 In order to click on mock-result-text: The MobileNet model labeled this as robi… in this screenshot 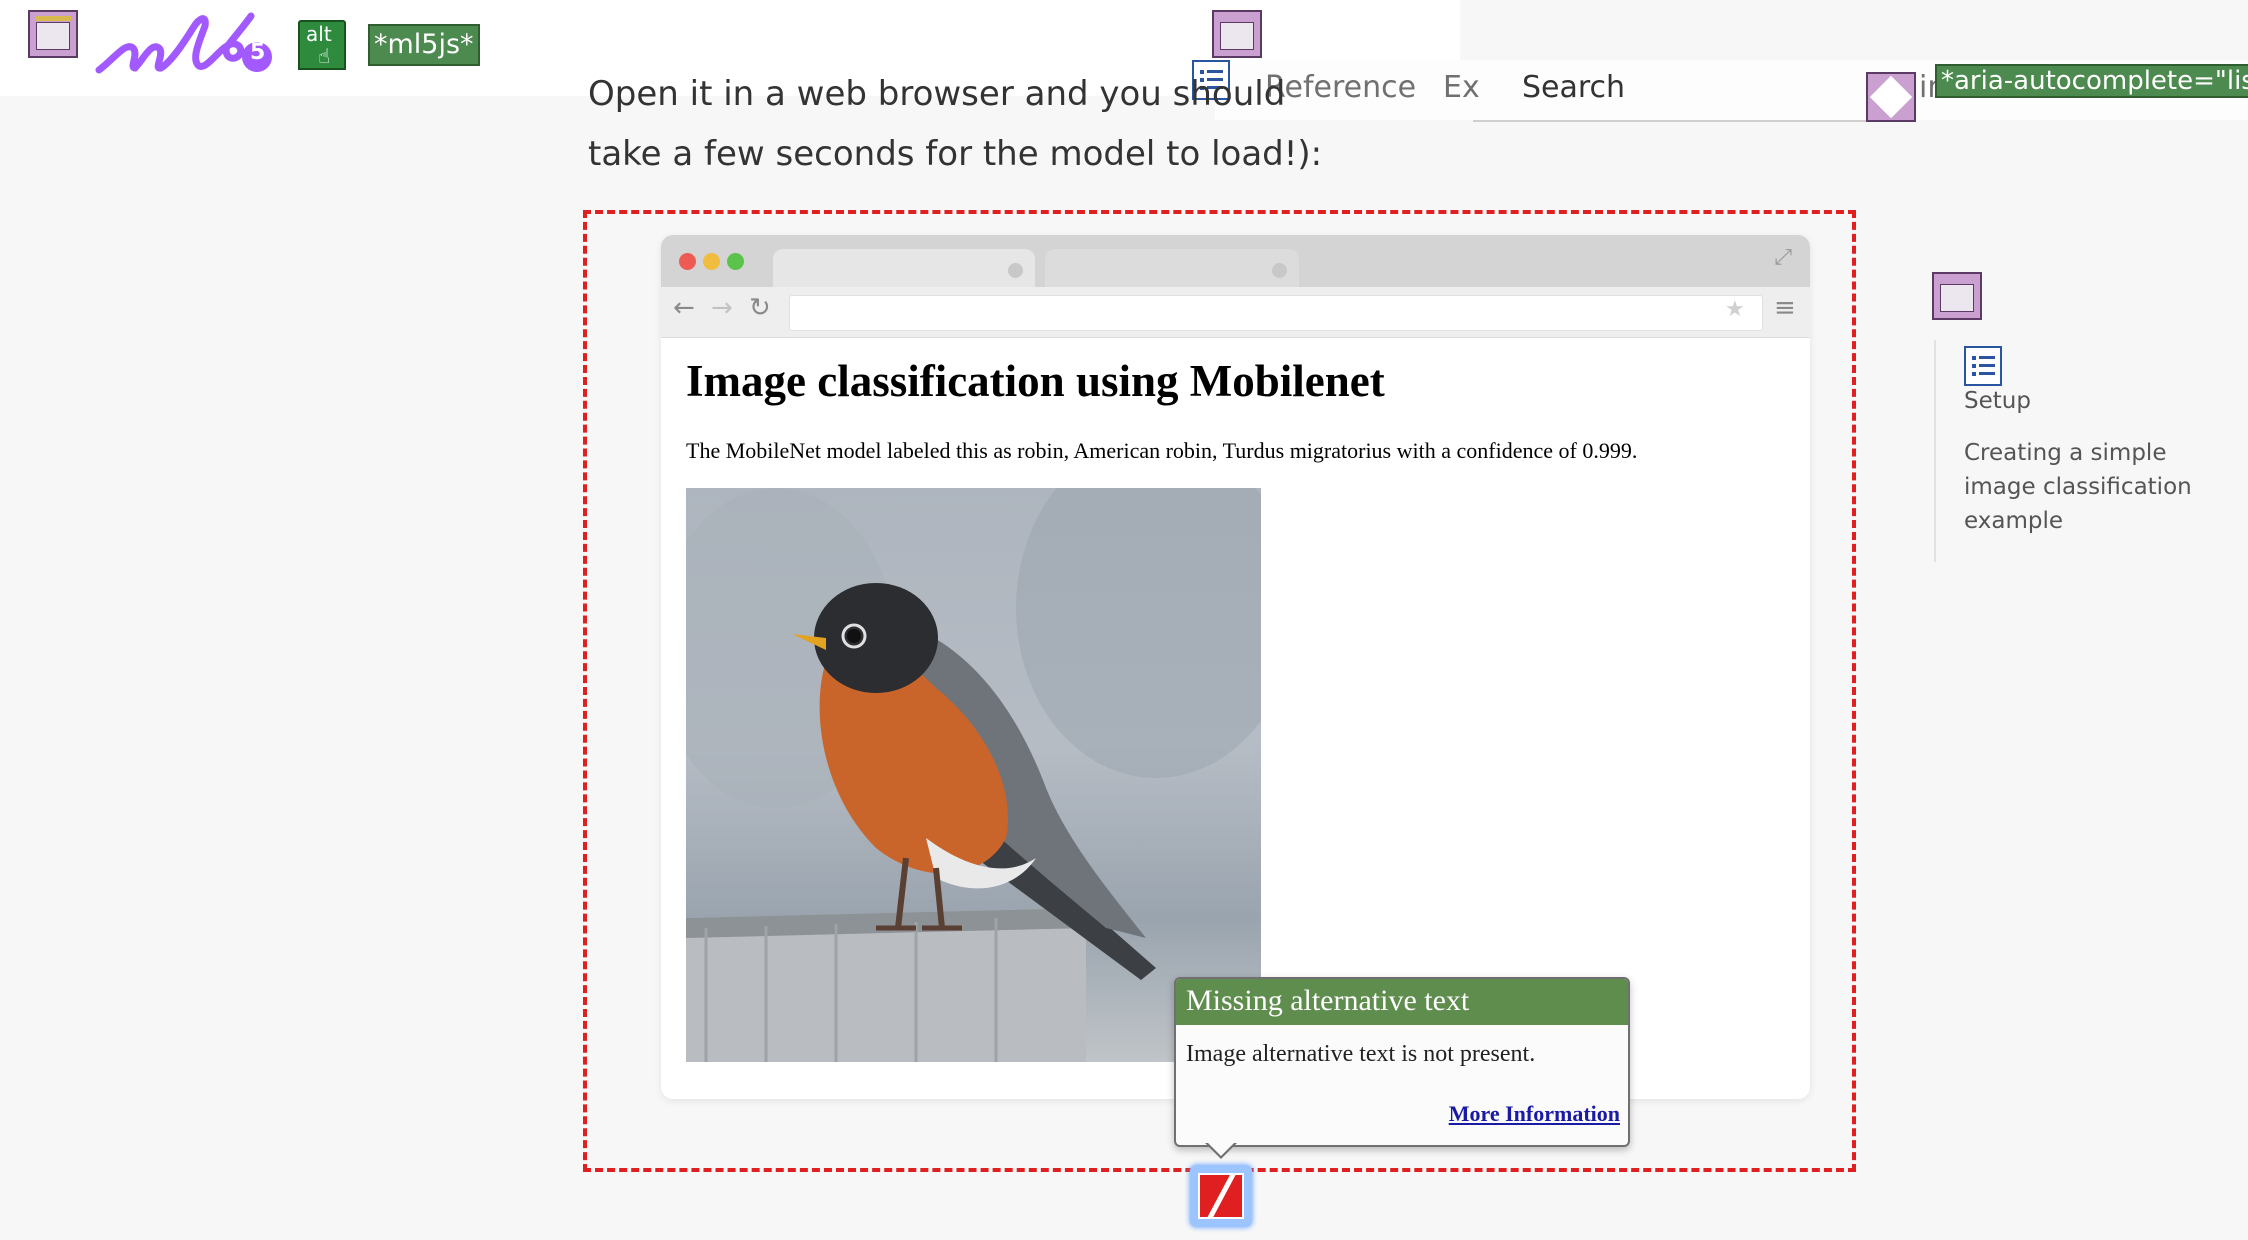, I will do `click(1162, 450)`.